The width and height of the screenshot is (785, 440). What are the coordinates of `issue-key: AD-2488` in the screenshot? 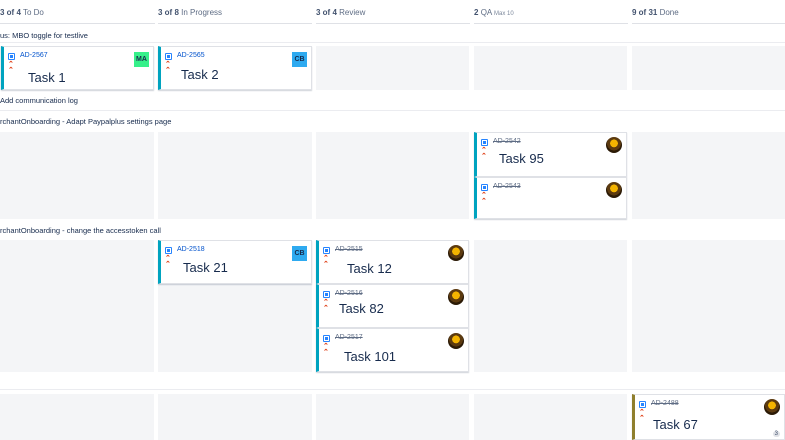 It's located at (665, 403).